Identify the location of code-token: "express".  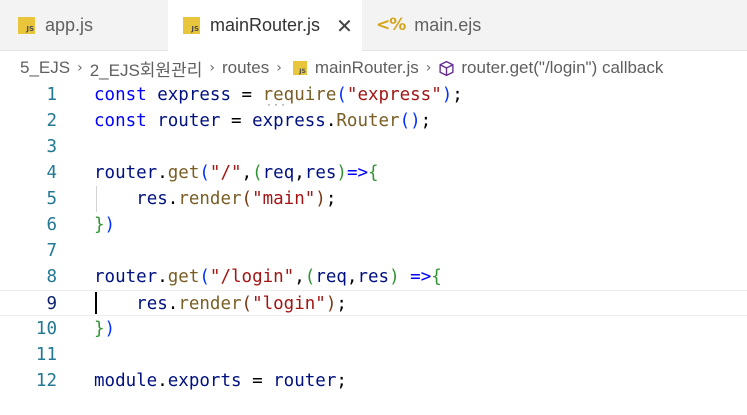
(394, 95).